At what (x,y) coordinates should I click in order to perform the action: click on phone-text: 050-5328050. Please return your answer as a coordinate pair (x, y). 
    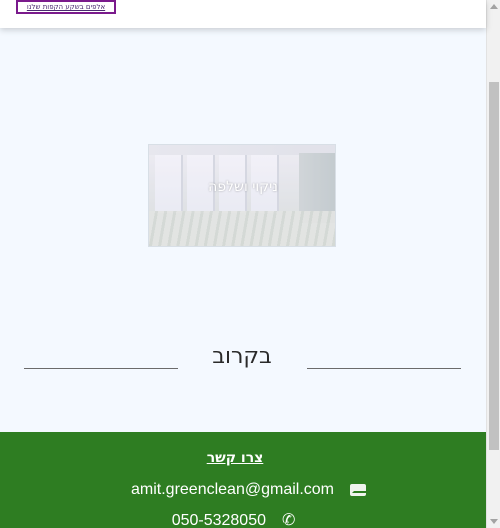
    Looking at the image, I should click on (219, 520).